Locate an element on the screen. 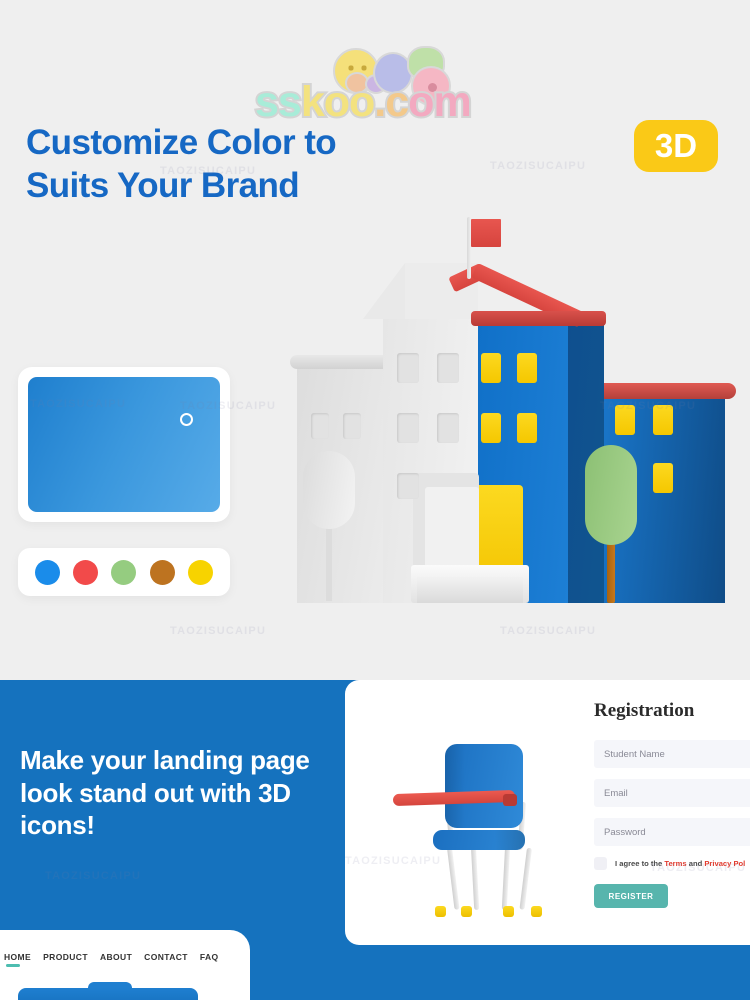  brand-part-2: koo is located at coordinates (338, 102).